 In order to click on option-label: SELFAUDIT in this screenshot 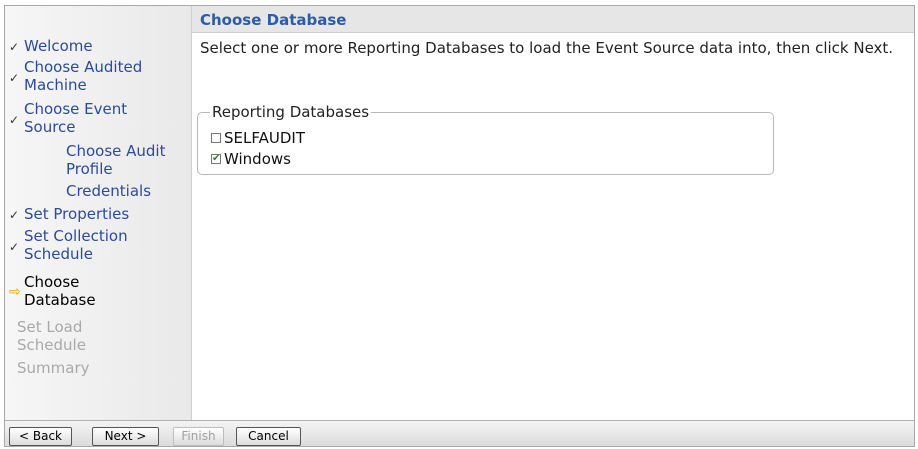, I will do `click(264, 138)`.